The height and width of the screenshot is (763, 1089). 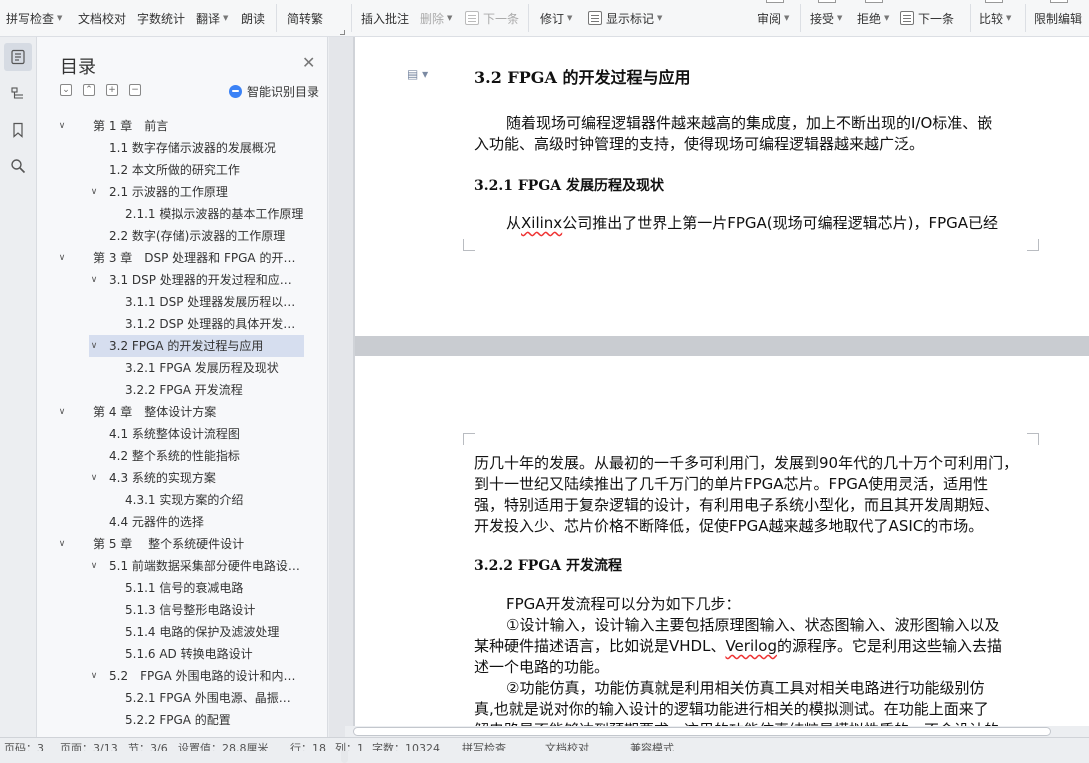 I want to click on search-icon, so click(x=18, y=166).